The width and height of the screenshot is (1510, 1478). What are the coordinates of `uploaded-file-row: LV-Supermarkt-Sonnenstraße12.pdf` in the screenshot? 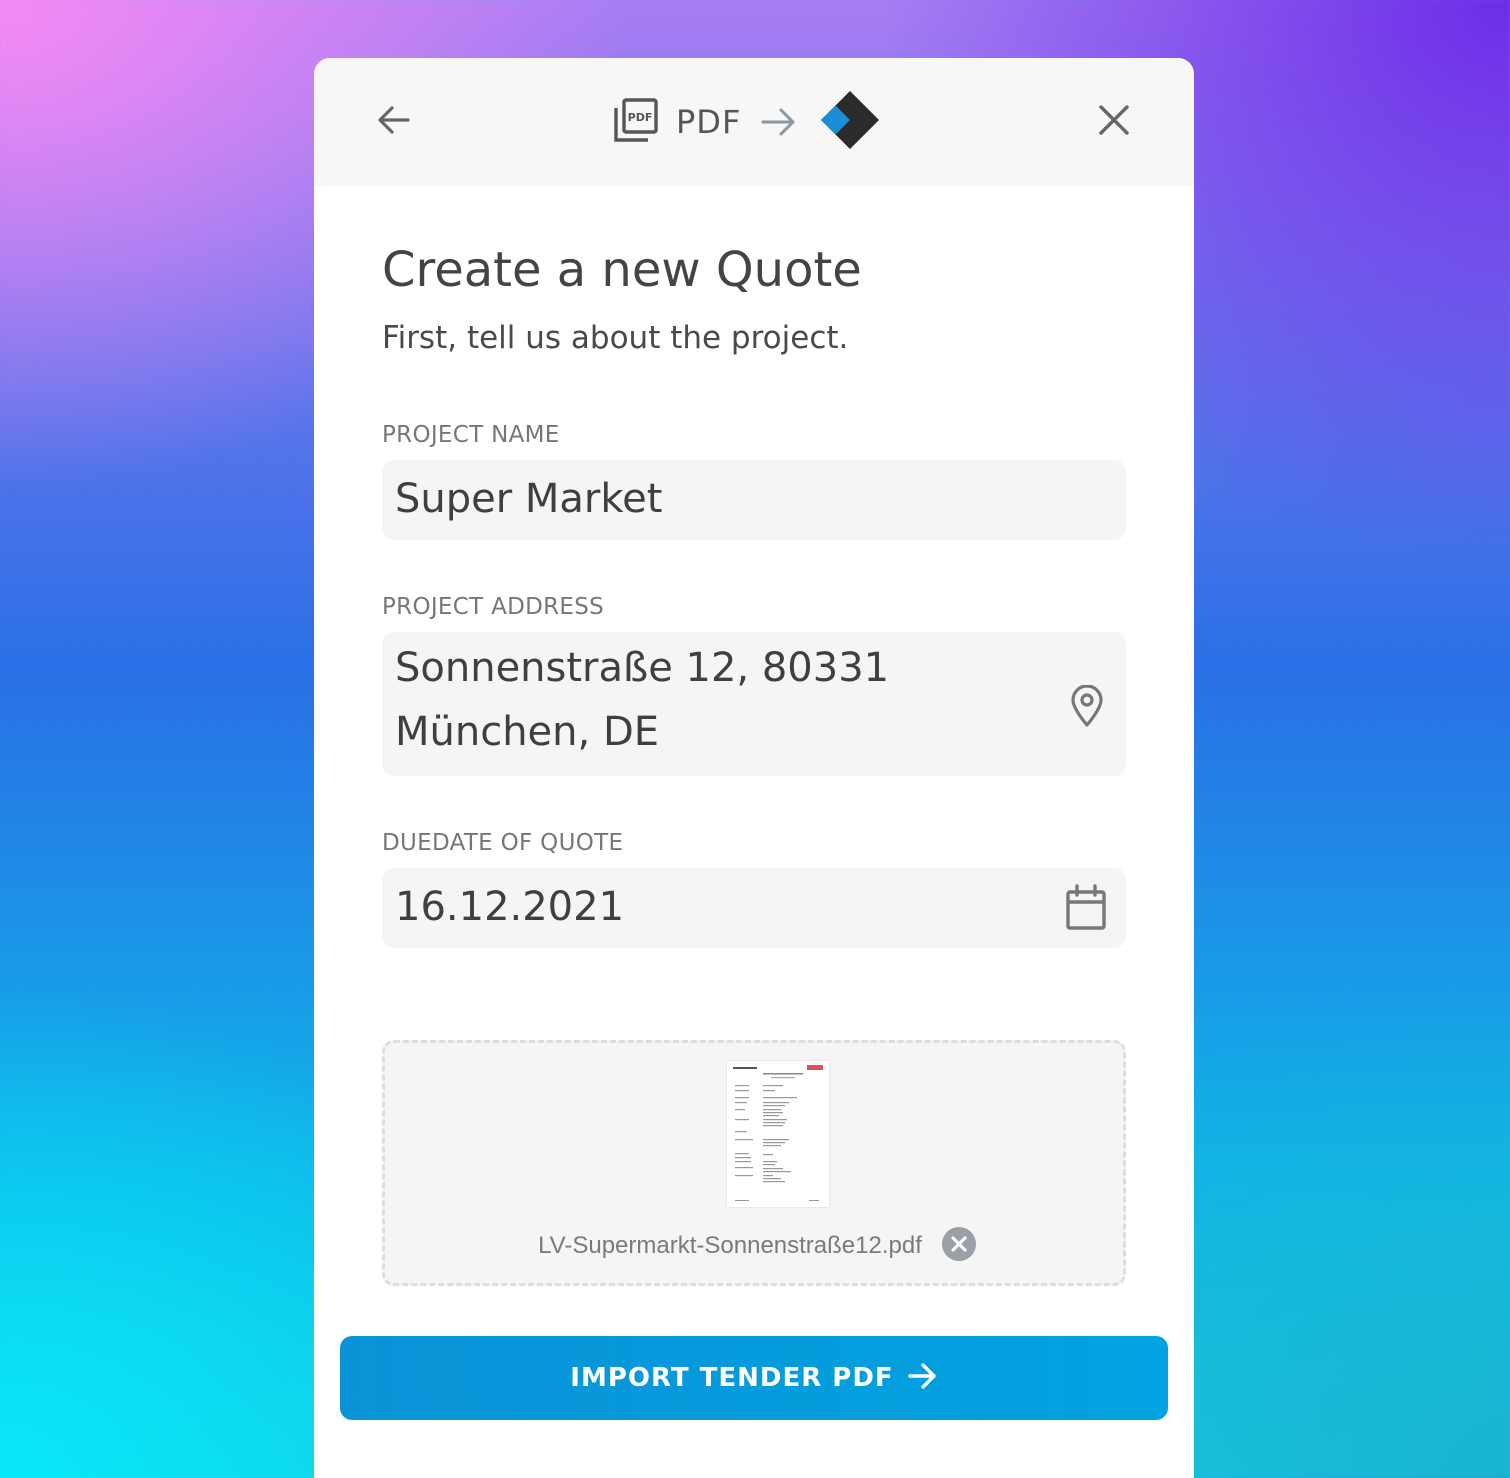 It's located at (757, 1246).